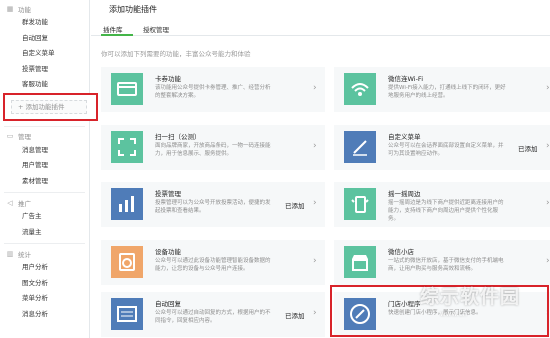 The image size is (550, 338). What do you see at coordinates (127, 204) in the screenshot?
I see `bar-chart-icon` at bounding box center [127, 204].